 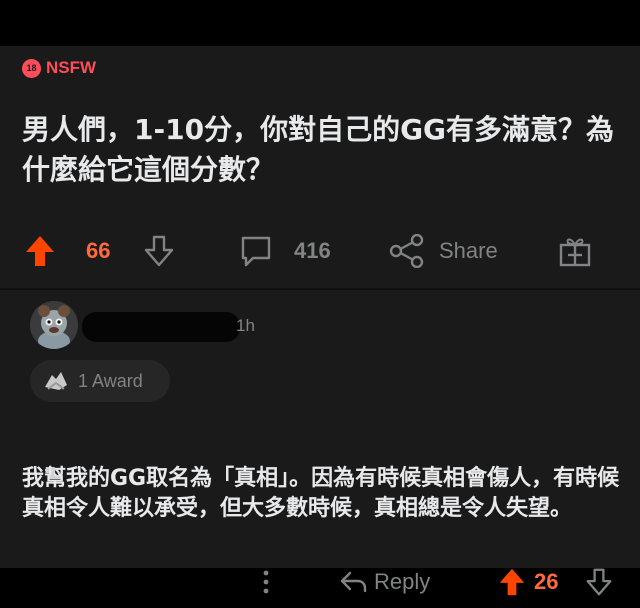 I want to click on comment-actions: Reply 26, so click(x=320, y=582).